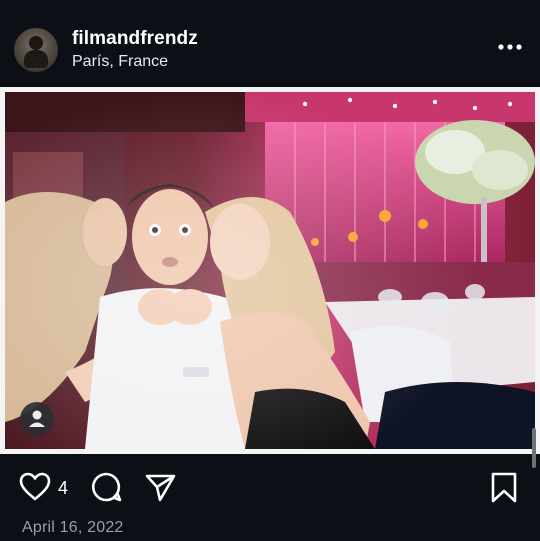 The height and width of the screenshot is (541, 540). I want to click on avatar-silhouette-head, so click(36, 43).